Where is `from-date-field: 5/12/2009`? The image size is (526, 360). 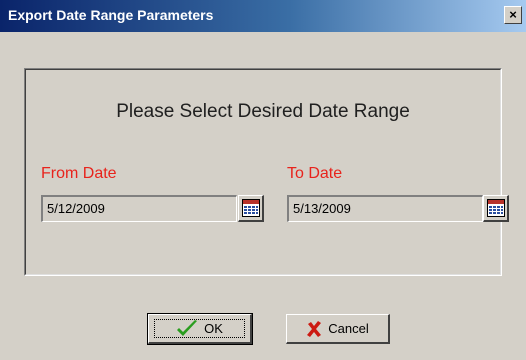 from-date-field: 5/12/2009 is located at coordinates (139, 208).